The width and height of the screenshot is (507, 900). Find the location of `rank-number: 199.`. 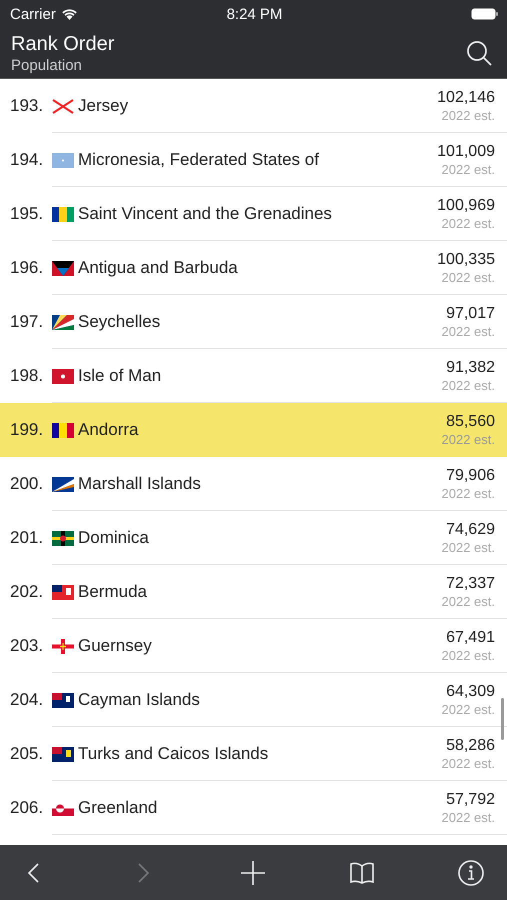

rank-number: 199. is located at coordinates (27, 430).